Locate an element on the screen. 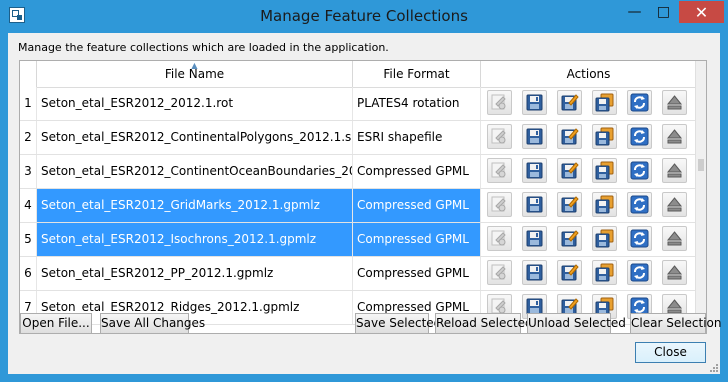  close-window-button: ✕ is located at coordinates (701, 12).